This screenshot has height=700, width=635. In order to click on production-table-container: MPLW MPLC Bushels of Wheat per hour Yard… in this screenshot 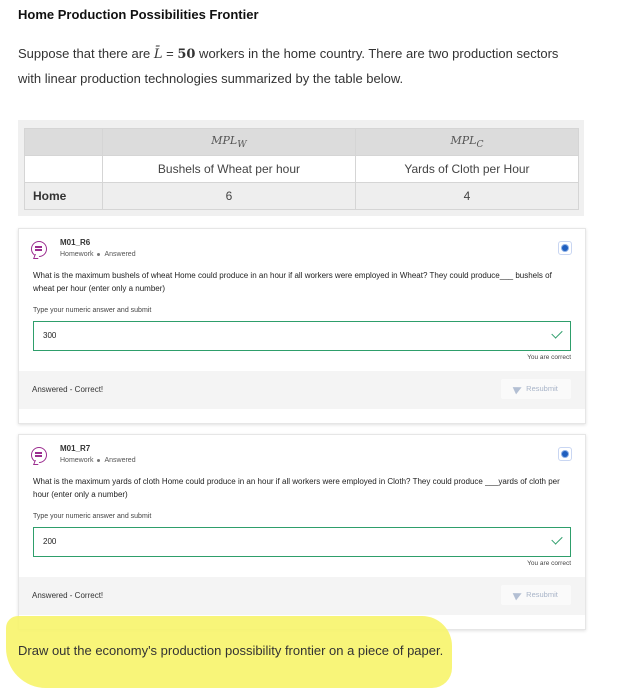, I will do `click(301, 168)`.